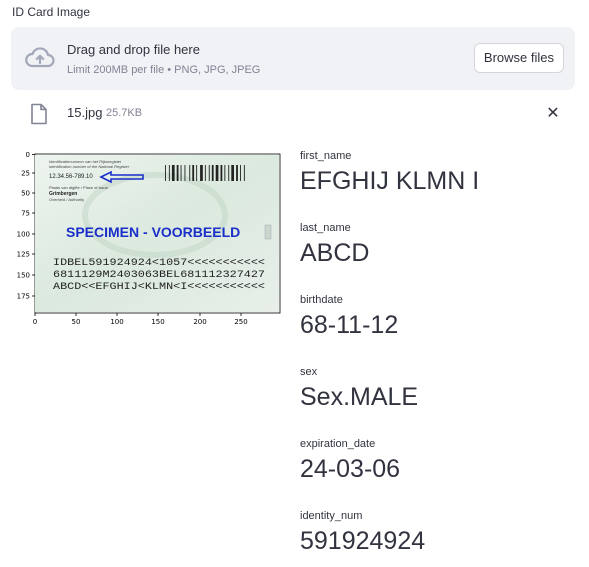 The image size is (589, 567). What do you see at coordinates (205, 173) in the screenshot?
I see `barcode` at bounding box center [205, 173].